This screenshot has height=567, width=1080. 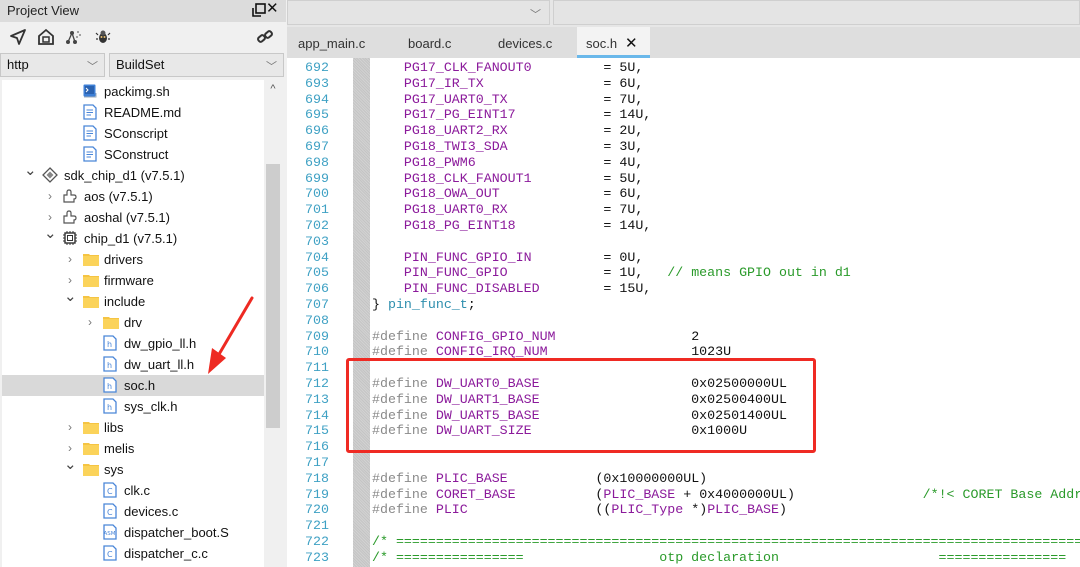 I want to click on code-text: } pin_func_t;, so click(x=424, y=304).